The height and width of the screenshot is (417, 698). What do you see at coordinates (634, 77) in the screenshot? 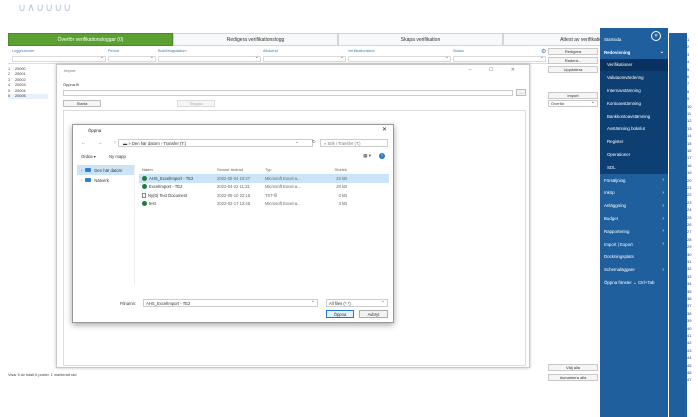
I see `sidebar-item-valutaomvardering: Valutaomvärdering` at bounding box center [634, 77].